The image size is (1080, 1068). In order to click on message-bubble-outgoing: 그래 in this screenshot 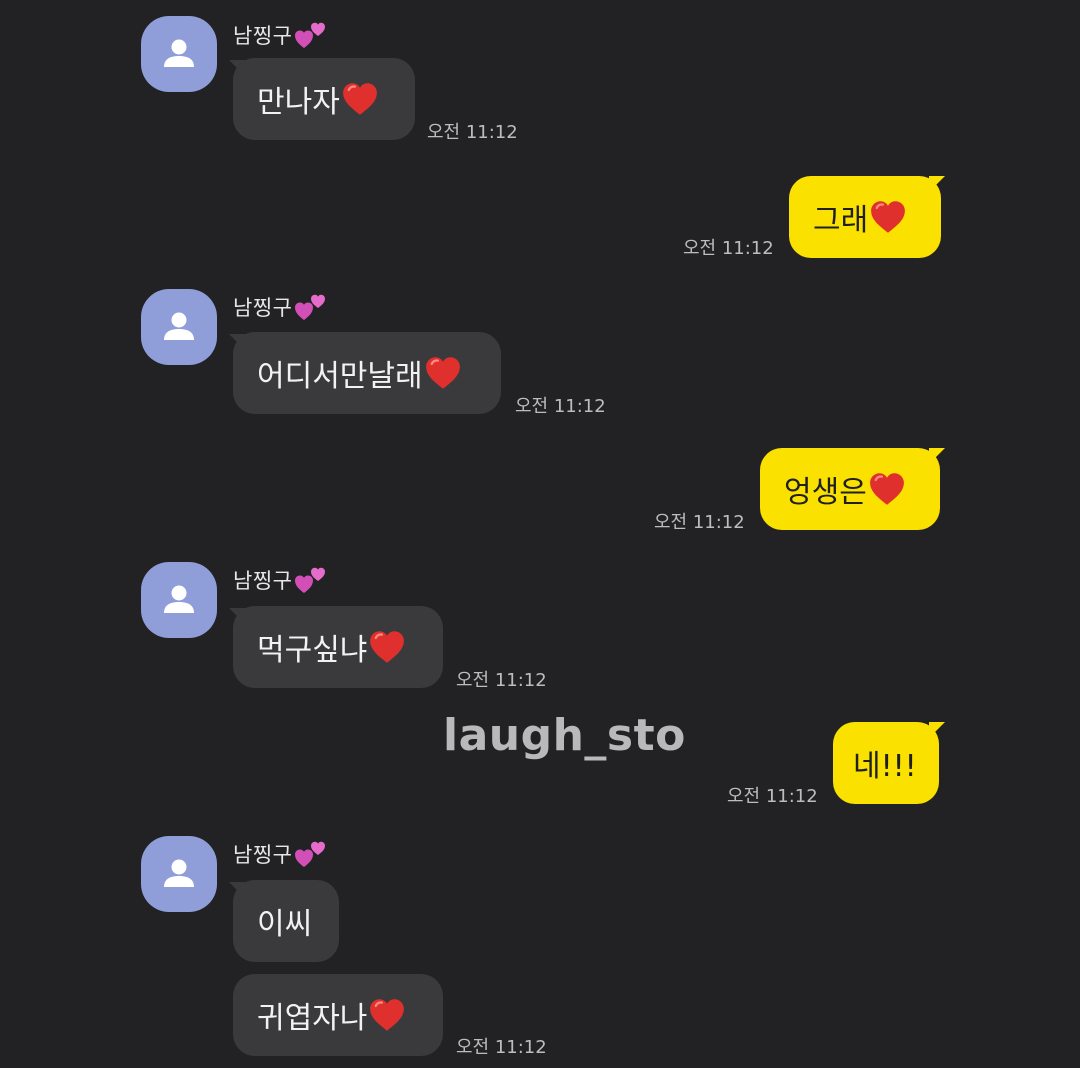, I will do `click(865, 217)`.